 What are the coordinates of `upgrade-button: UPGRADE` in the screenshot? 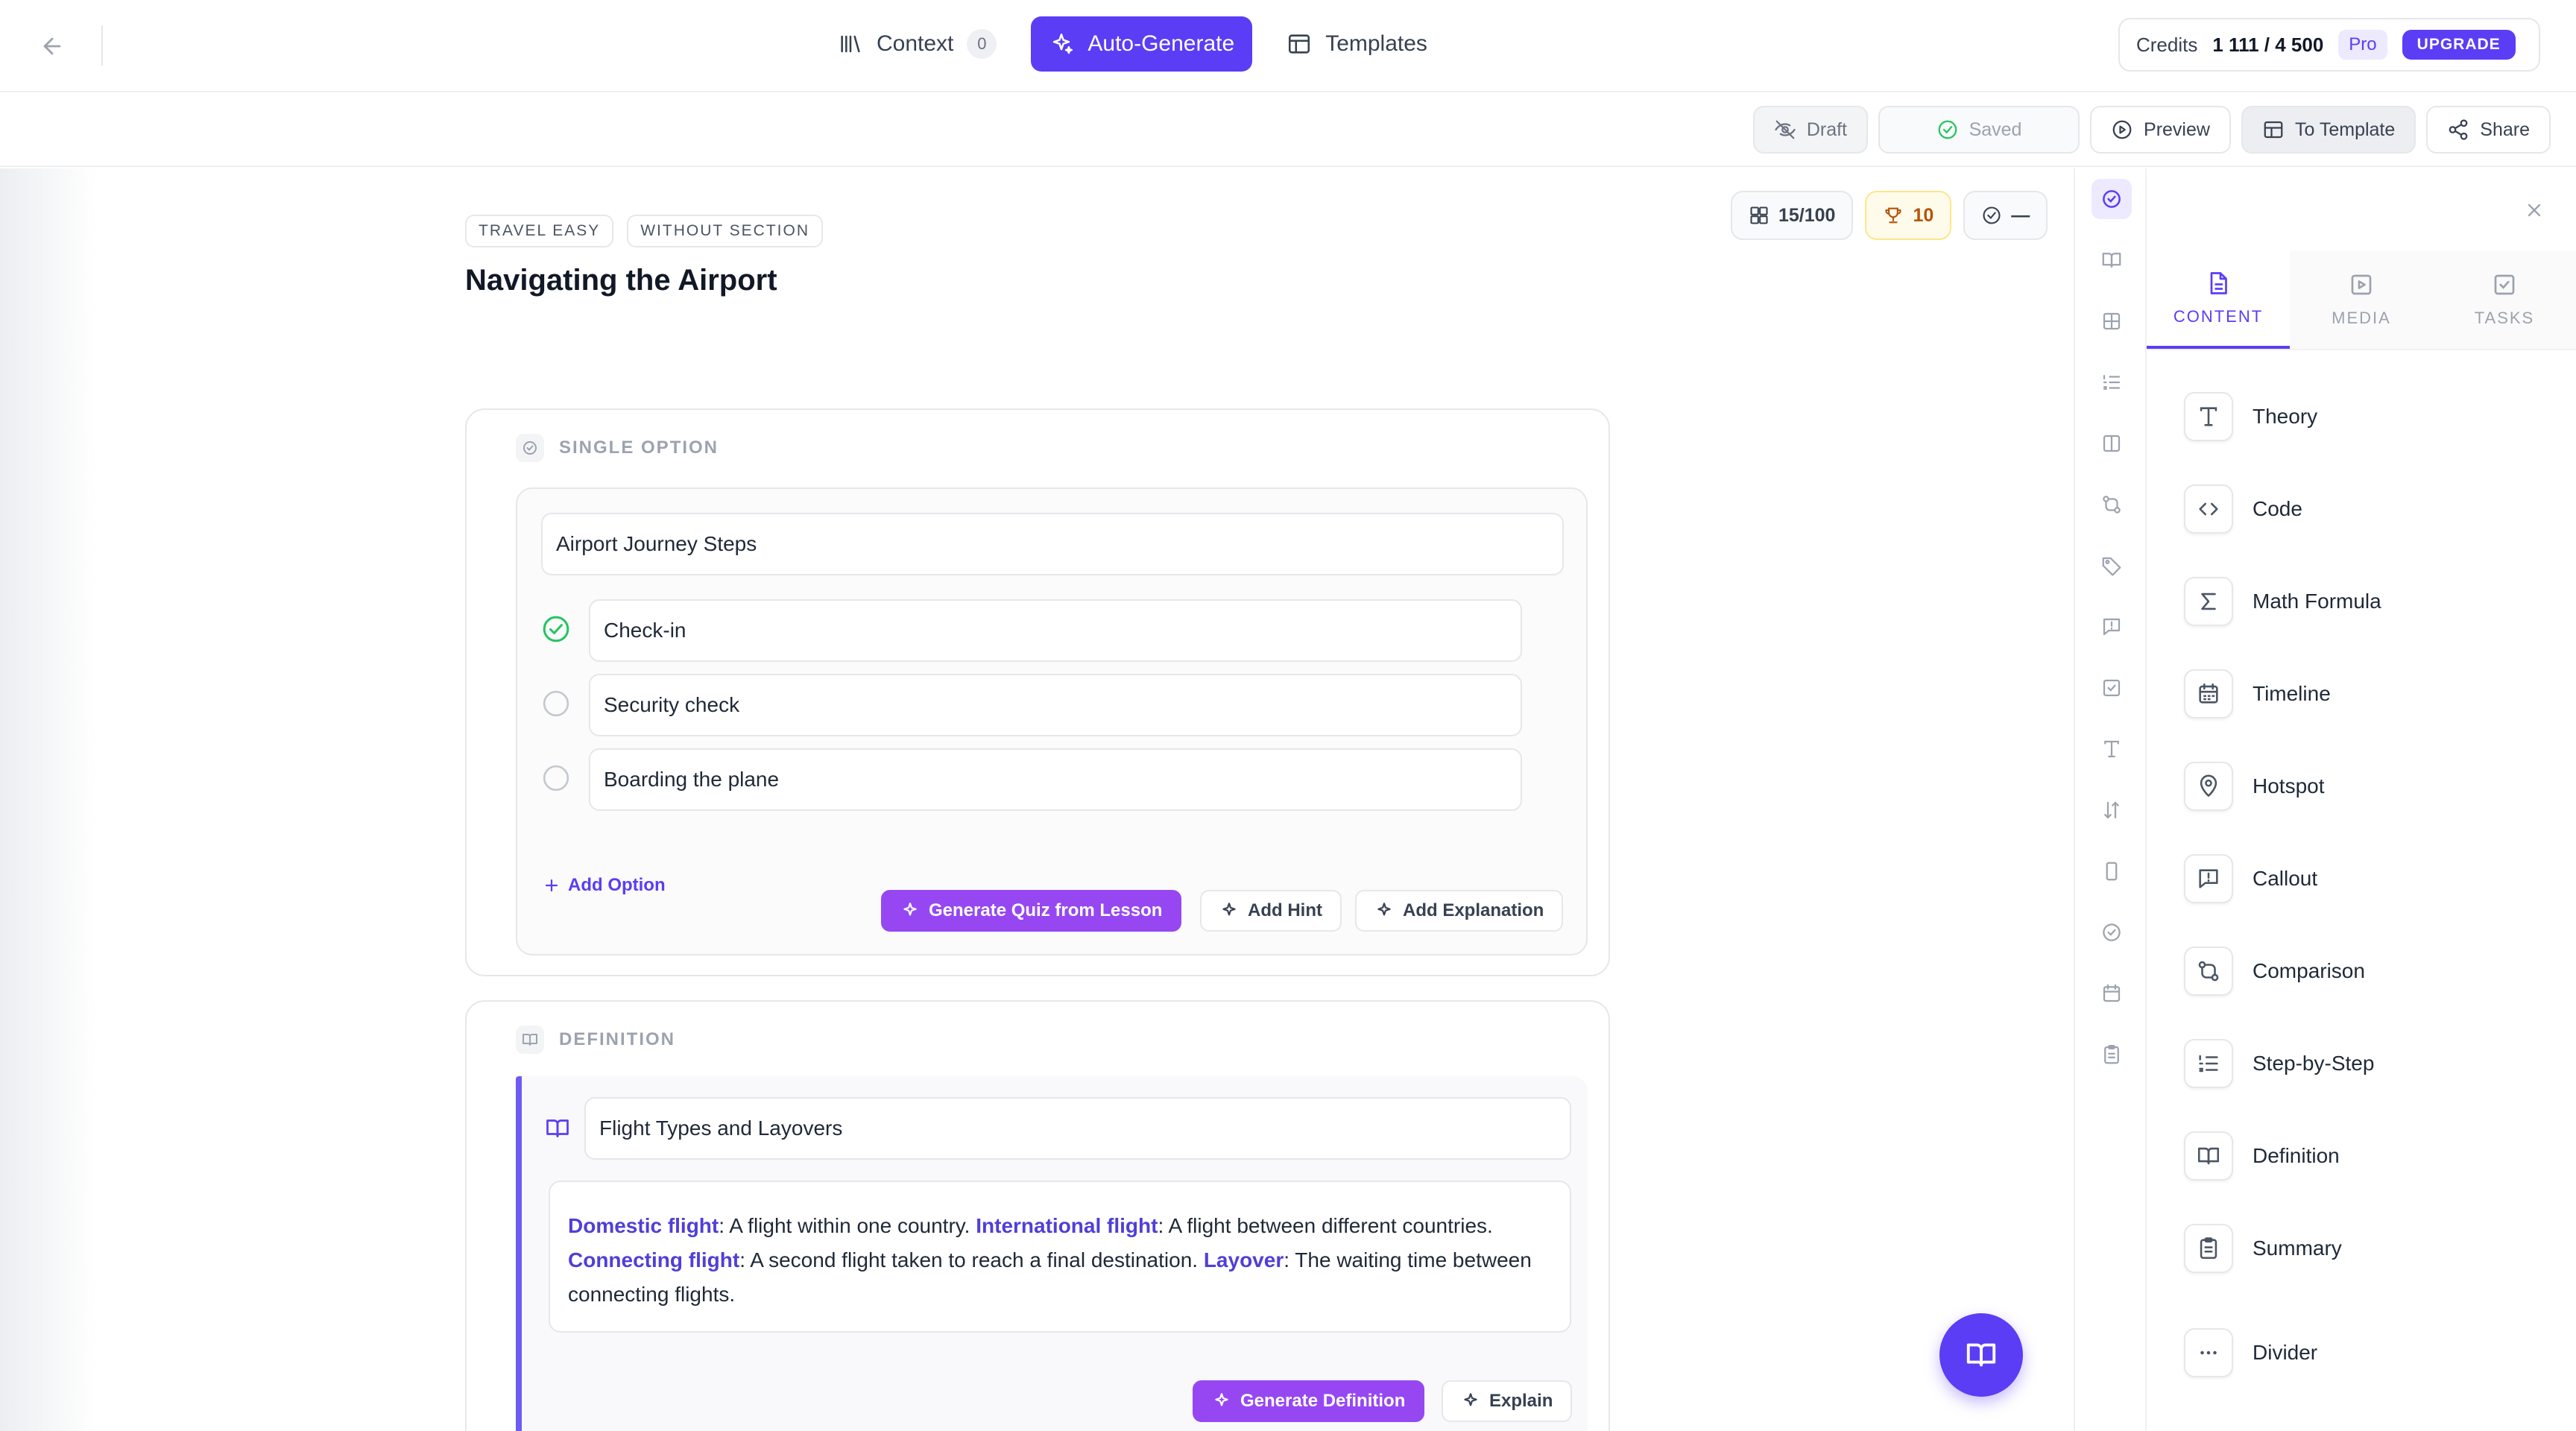 It's located at (2459, 45).